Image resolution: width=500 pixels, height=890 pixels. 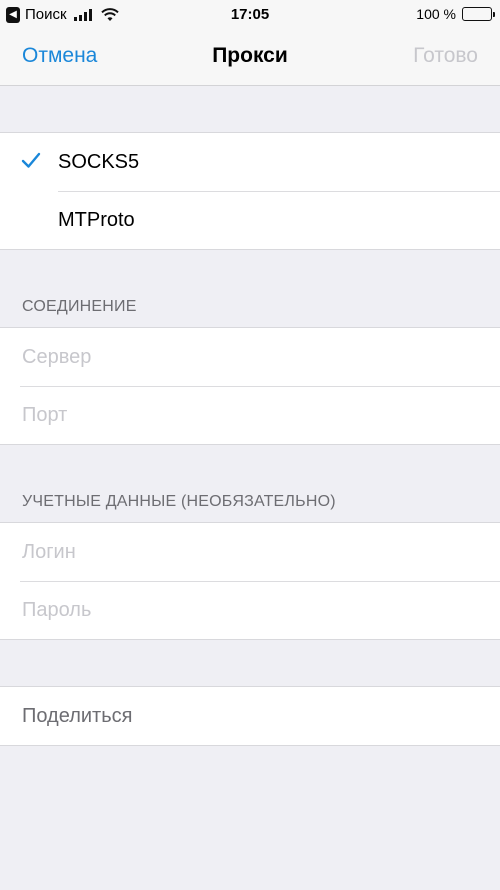 I want to click on credentials-group: Логин Пароль, so click(x=250, y=581).